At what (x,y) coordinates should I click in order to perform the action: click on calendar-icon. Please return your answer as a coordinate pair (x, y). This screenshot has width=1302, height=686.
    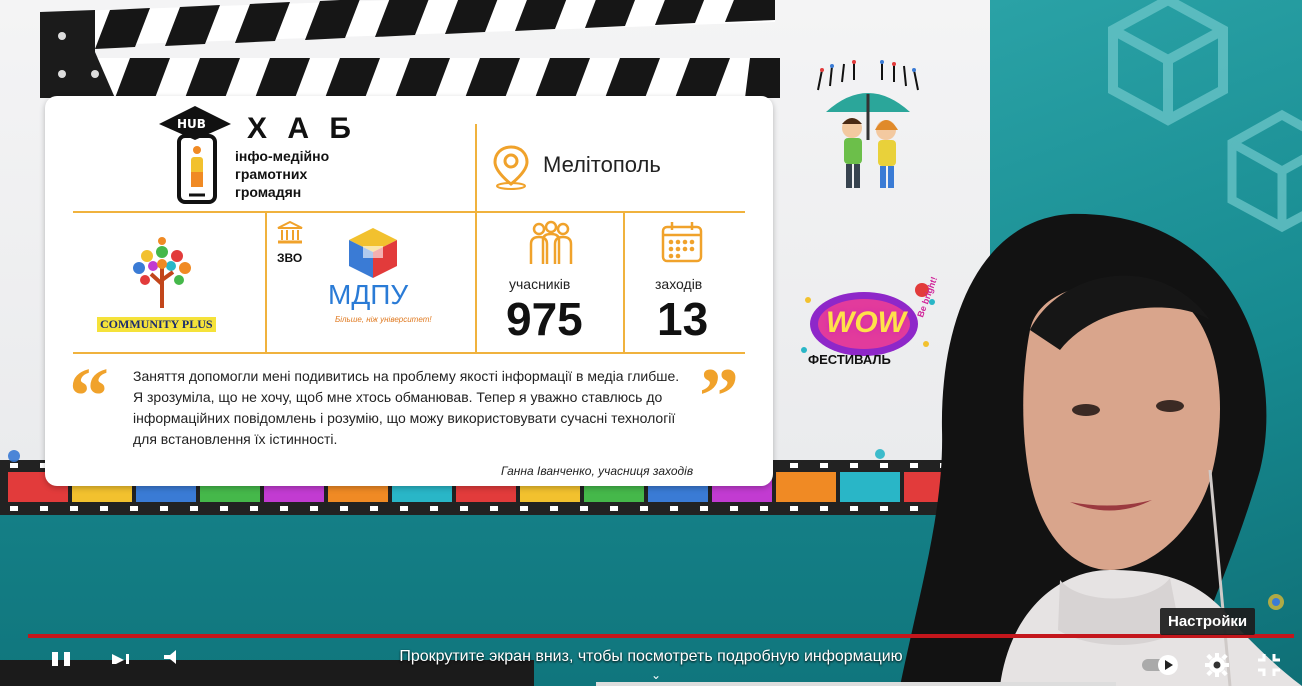
    Looking at the image, I should click on (682, 242).